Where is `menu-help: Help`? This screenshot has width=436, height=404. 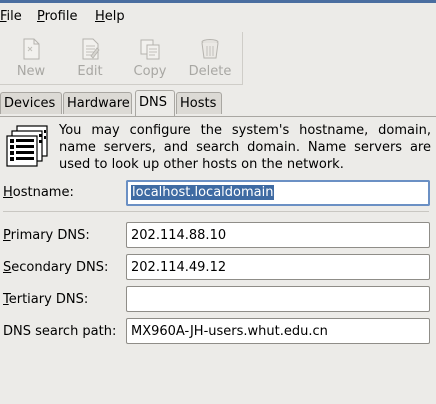 menu-help: Help is located at coordinates (110, 16).